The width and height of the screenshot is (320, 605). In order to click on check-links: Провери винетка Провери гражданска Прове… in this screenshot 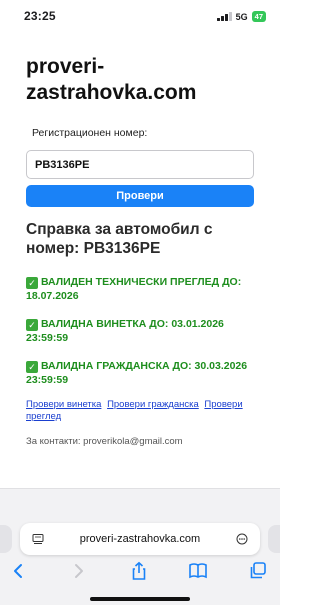, I will do `click(146, 411)`.